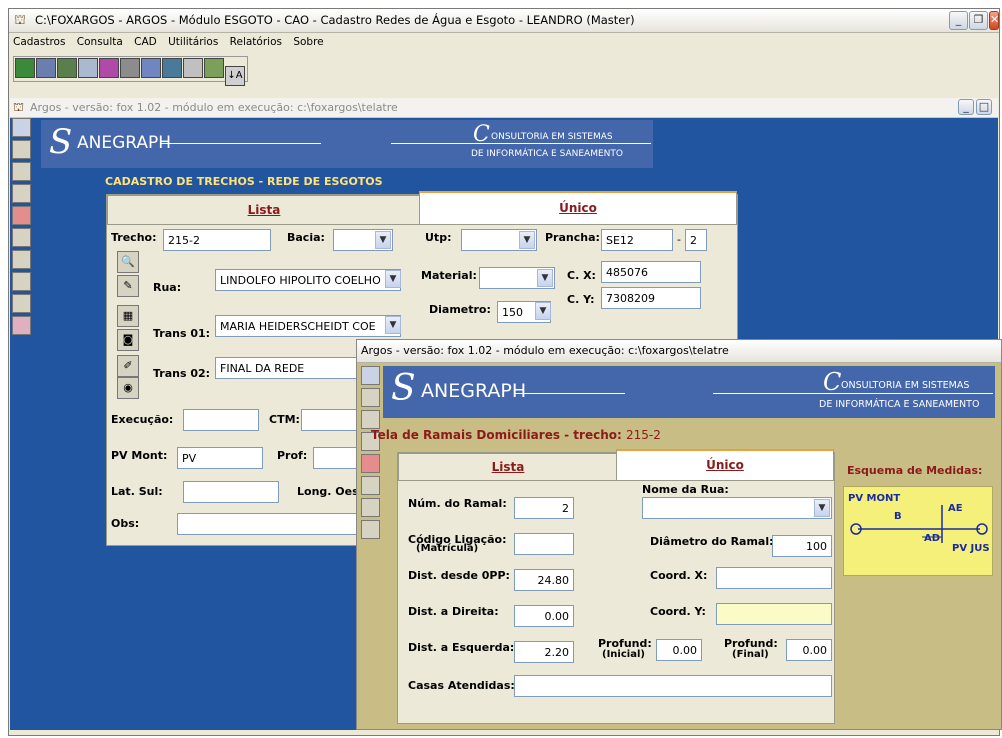  What do you see at coordinates (21, 281) in the screenshot?
I see `print-record-icon` at bounding box center [21, 281].